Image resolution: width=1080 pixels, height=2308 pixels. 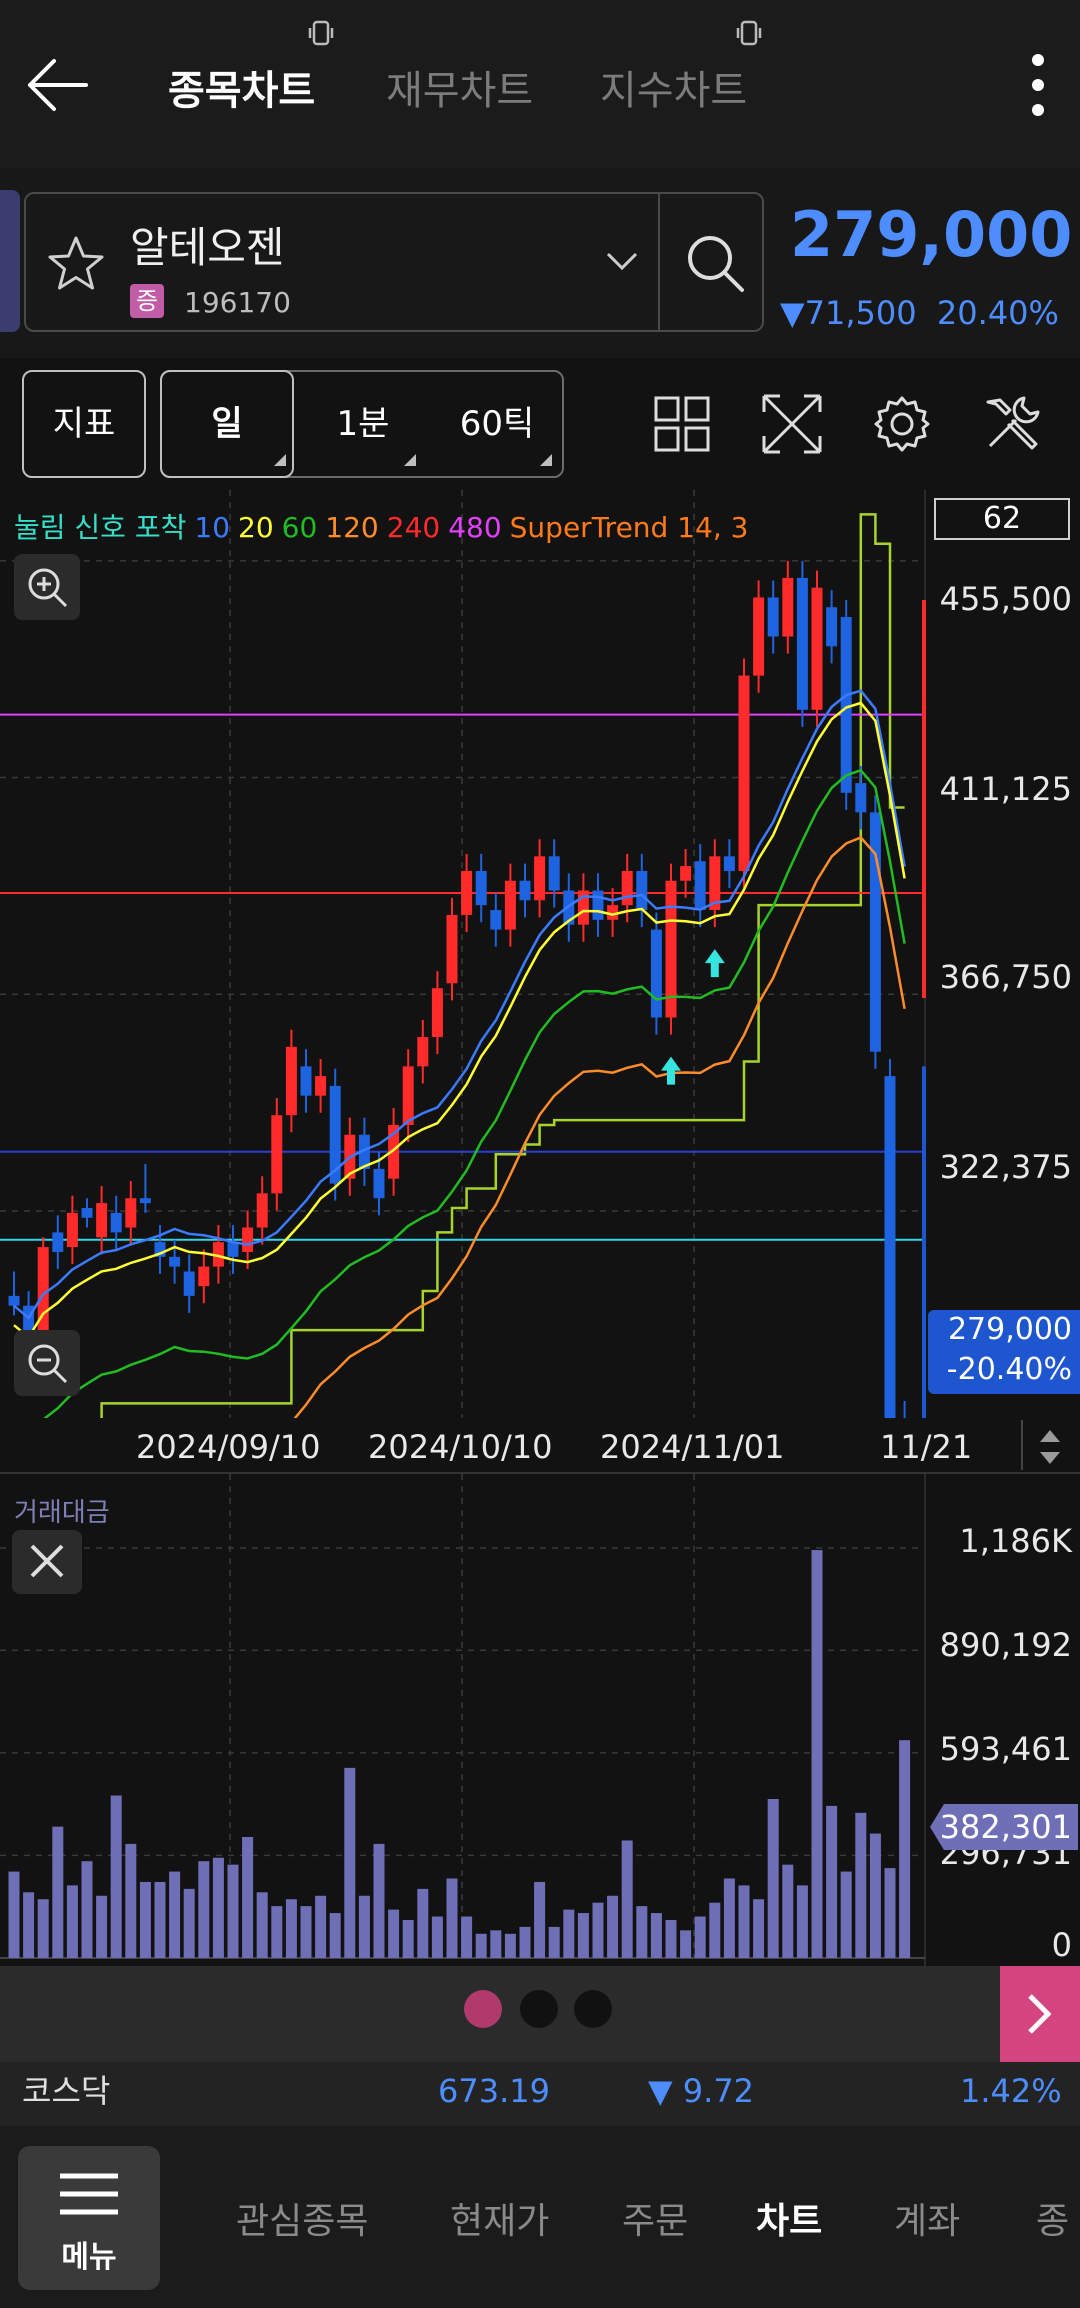 I want to click on tab-financial-chart: 재무차트, so click(x=459, y=87).